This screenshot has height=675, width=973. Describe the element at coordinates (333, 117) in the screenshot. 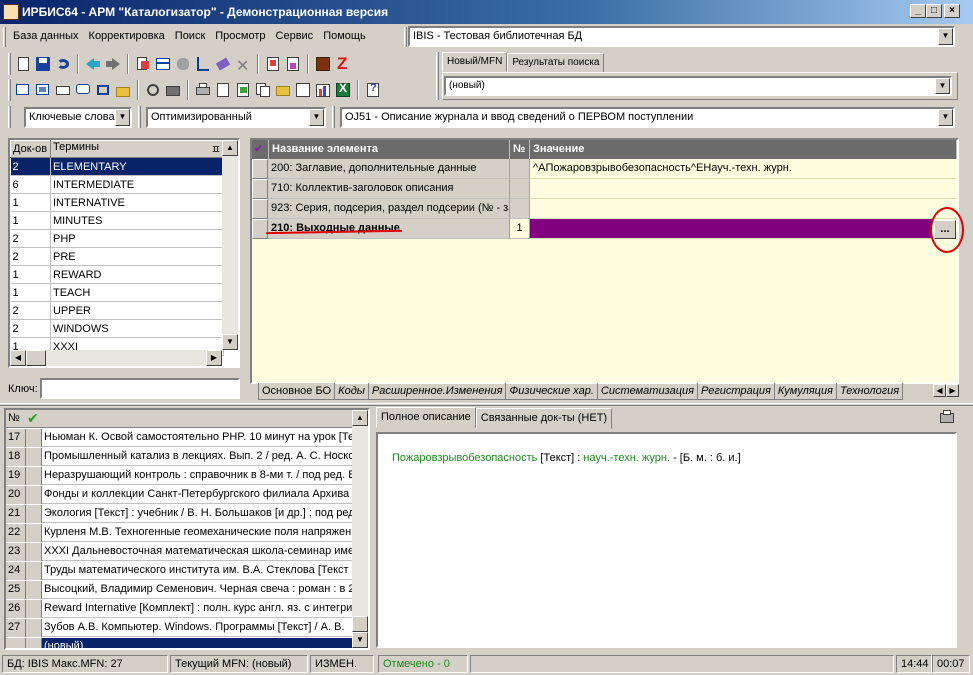

I see `worksheet-grip` at that location.